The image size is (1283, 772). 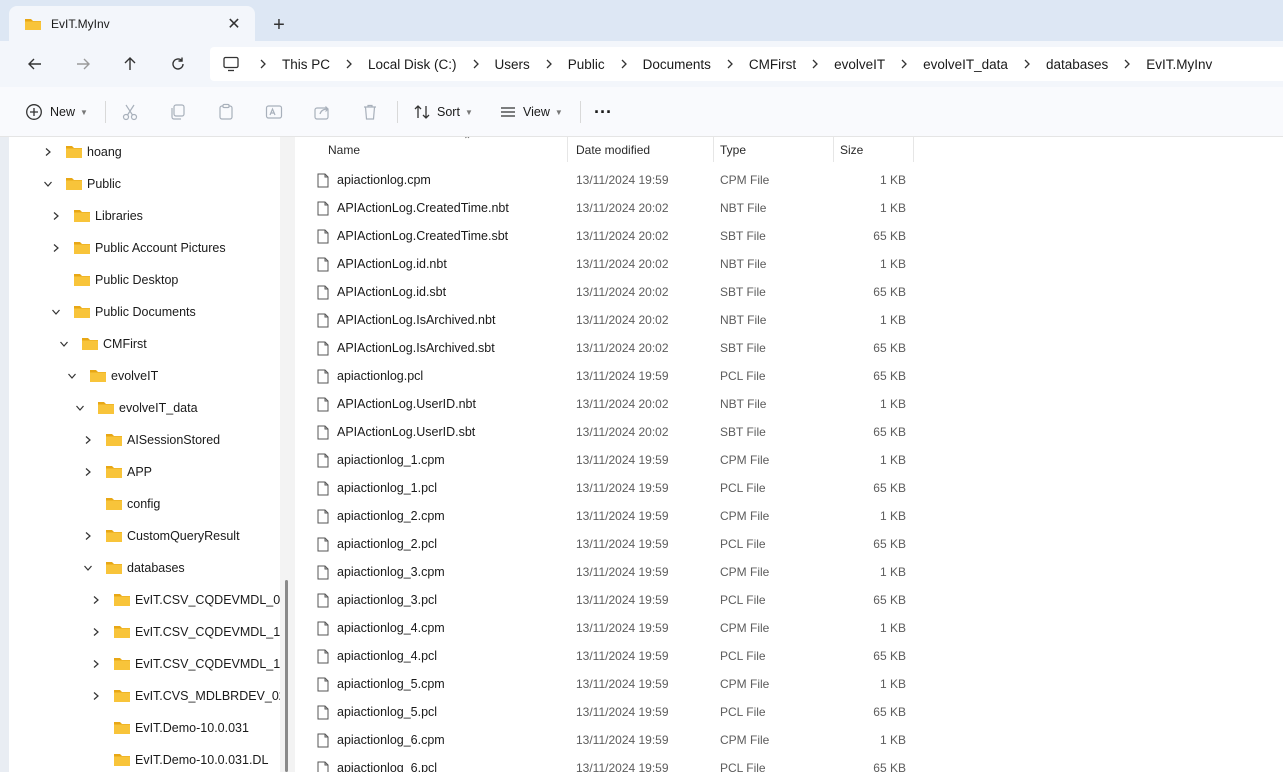 I want to click on breadcrumb-item: Users, so click(x=512, y=64).